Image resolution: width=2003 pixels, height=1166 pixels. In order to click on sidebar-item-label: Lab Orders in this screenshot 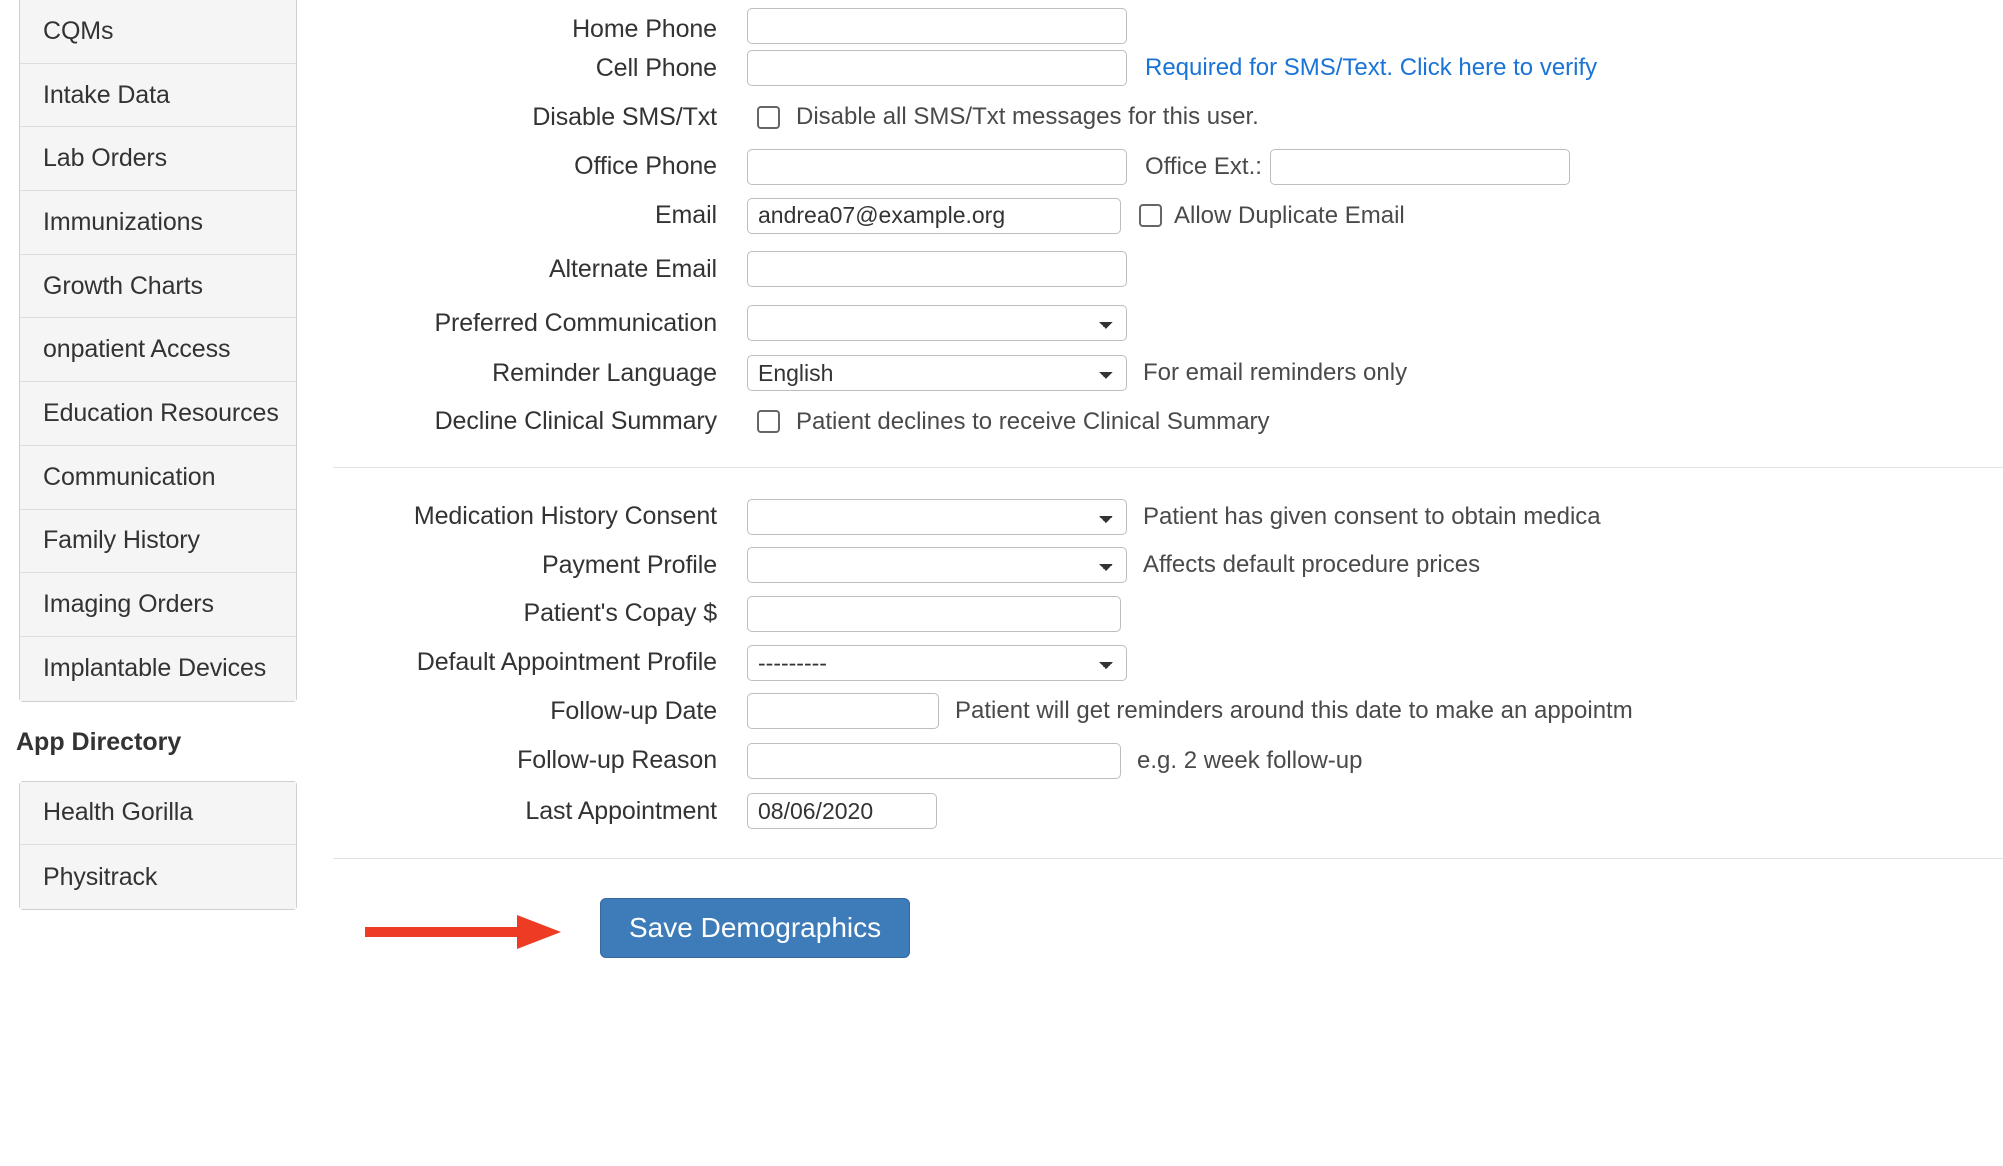, I will do `click(105, 158)`.